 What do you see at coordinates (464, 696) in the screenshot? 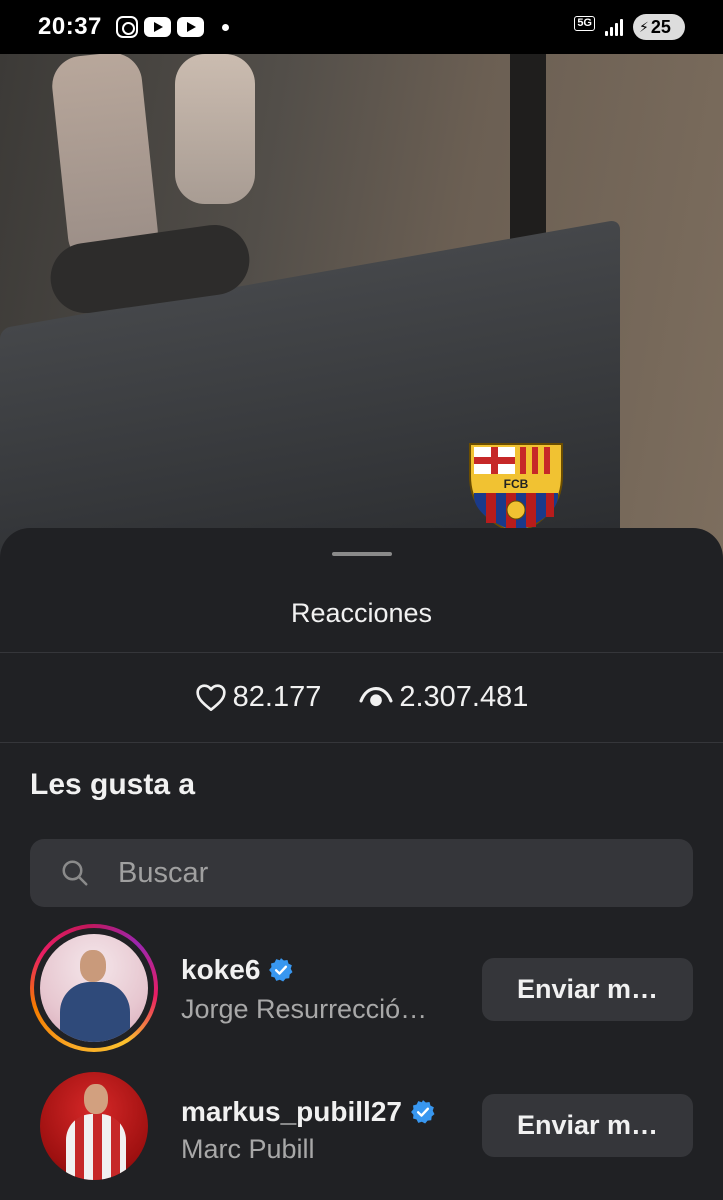
I see `views-count: 2.307.481` at bounding box center [464, 696].